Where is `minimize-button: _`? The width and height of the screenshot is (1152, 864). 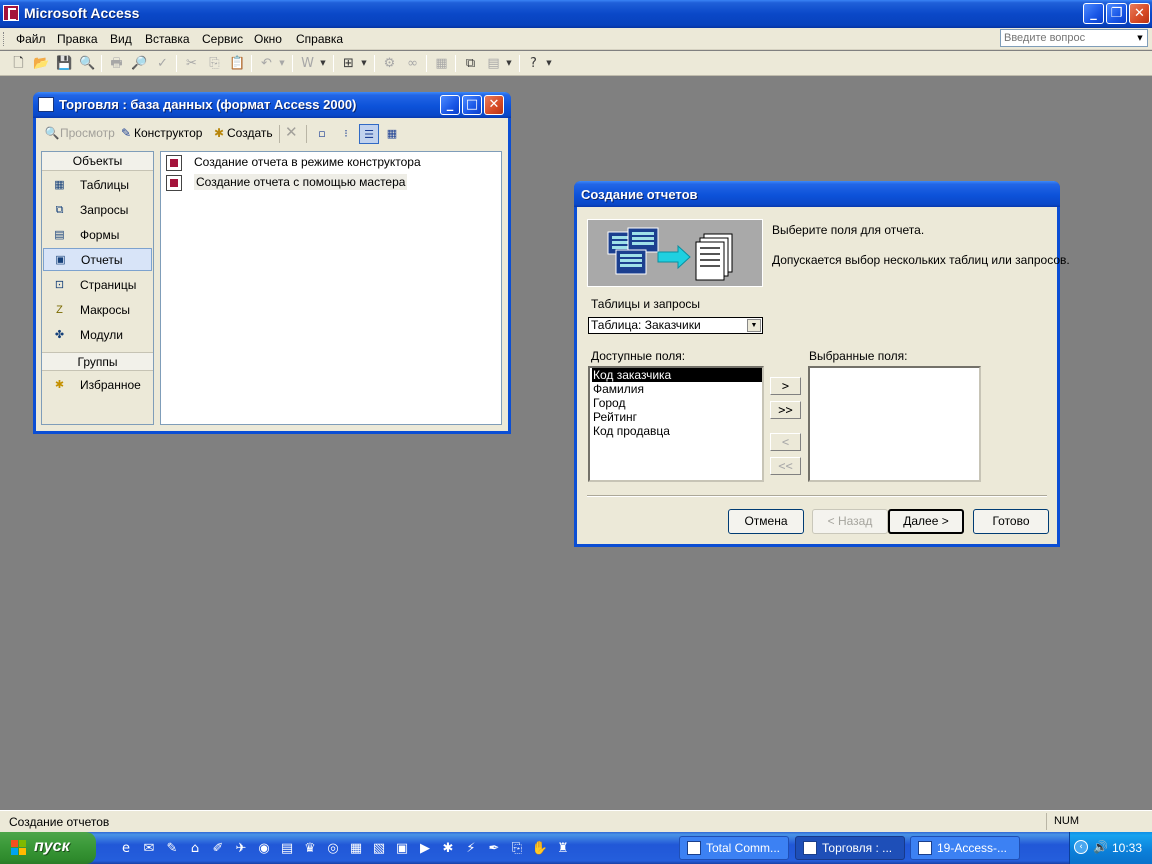 minimize-button: _ is located at coordinates (1093, 13).